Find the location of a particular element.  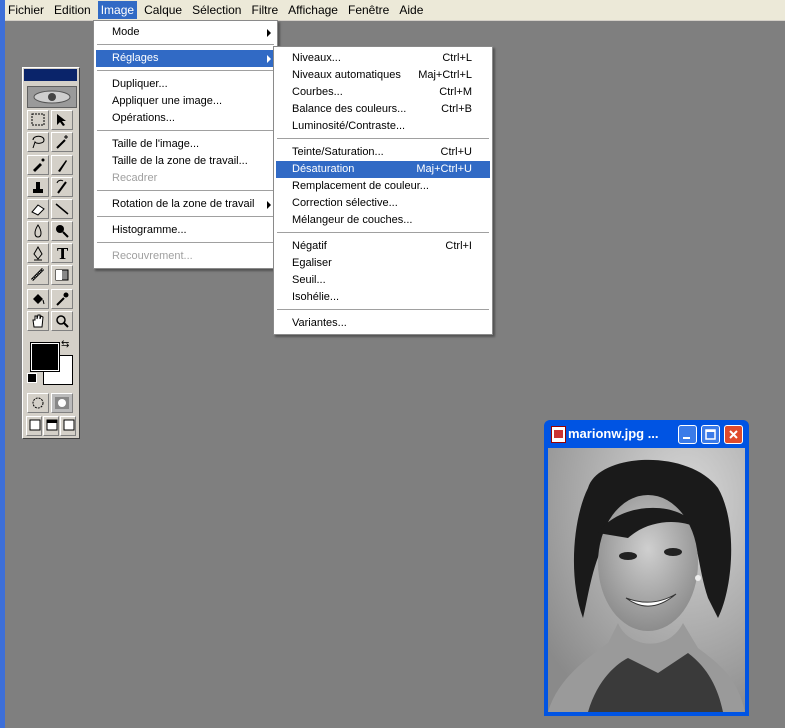

default-colors-icon is located at coordinates (32, 378).